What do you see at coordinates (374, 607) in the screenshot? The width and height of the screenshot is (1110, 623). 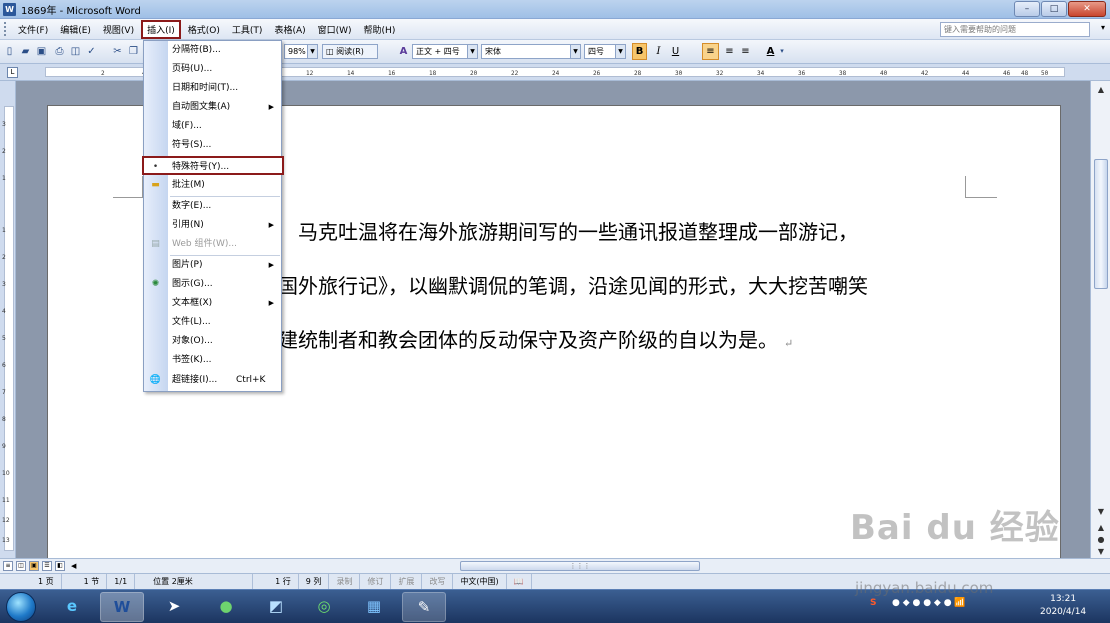 I see `launcher-icon: ▦` at bounding box center [374, 607].